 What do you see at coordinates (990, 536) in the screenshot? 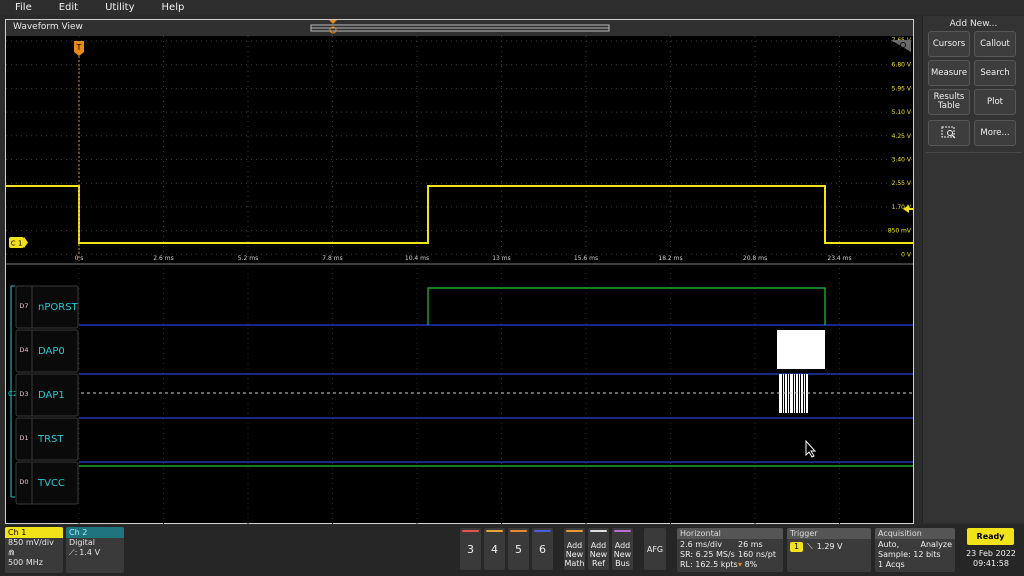
I see `ready-status-button: Ready` at bounding box center [990, 536].